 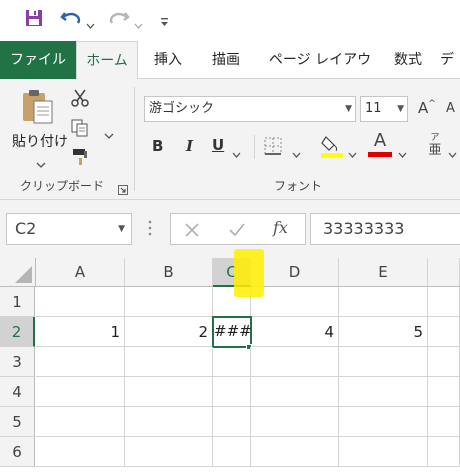 What do you see at coordinates (444, 362) in the screenshot?
I see `cell-f3` at bounding box center [444, 362].